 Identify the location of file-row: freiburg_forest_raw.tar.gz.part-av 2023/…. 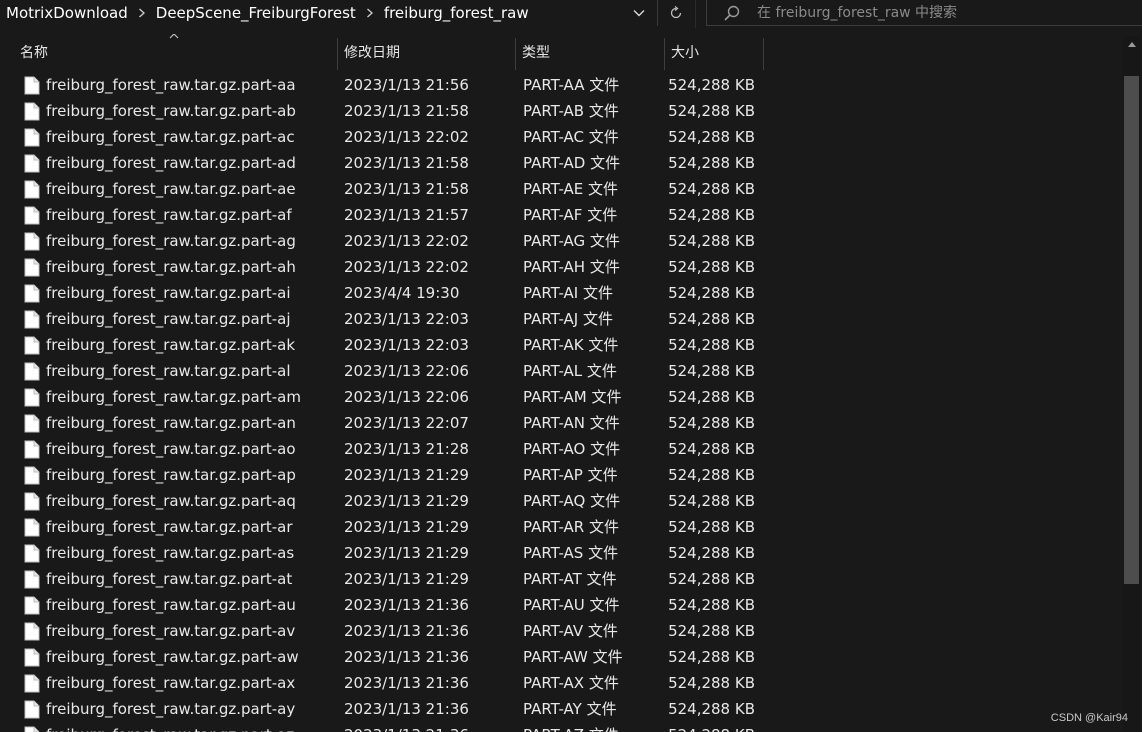
(560, 631).